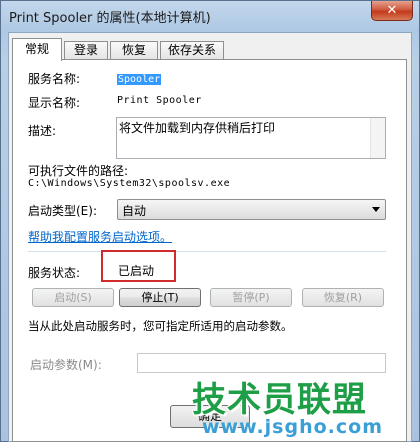 The width and height of the screenshot is (420, 442). I want to click on close-button: ✕, so click(392, 11).